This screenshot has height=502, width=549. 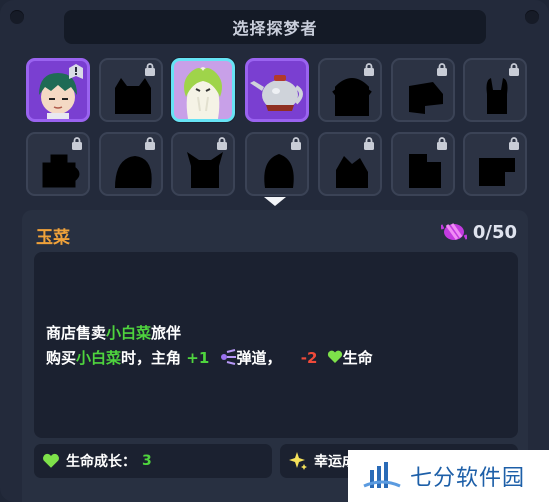 I want to click on watermark-text: 七分软件园, so click(x=468, y=478).